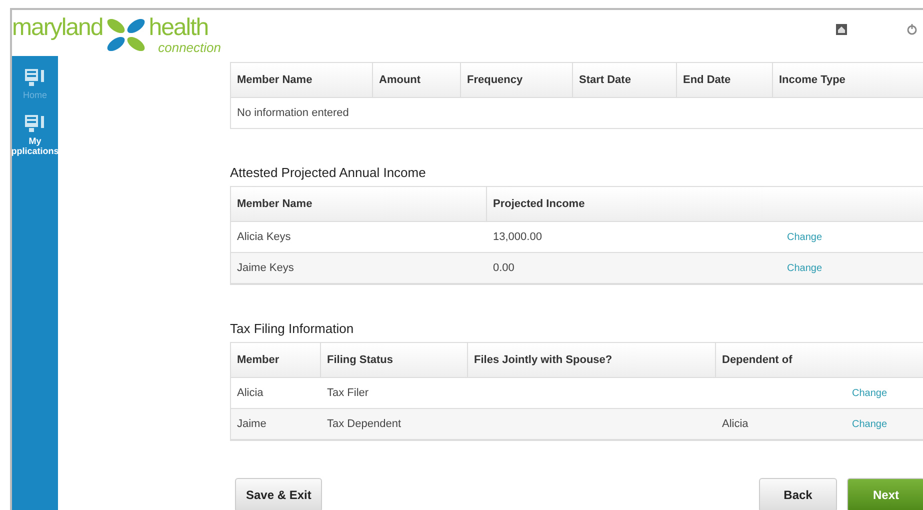 This screenshot has width=923, height=510. Describe the element at coordinates (517, 237) in the screenshot. I see `table-cell-text: 13,000.00` at that location.